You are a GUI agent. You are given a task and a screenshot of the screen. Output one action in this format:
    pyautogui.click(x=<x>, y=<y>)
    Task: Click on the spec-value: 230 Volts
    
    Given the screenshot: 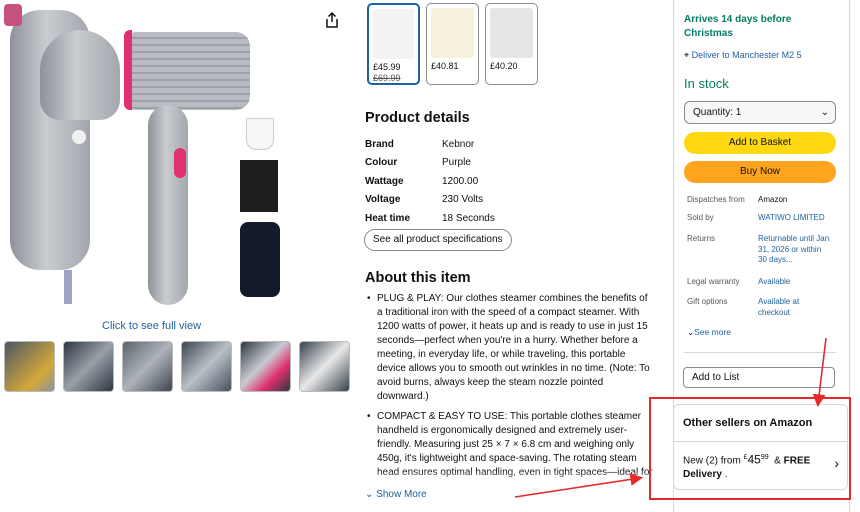 What is the action you would take?
    pyautogui.click(x=463, y=200)
    